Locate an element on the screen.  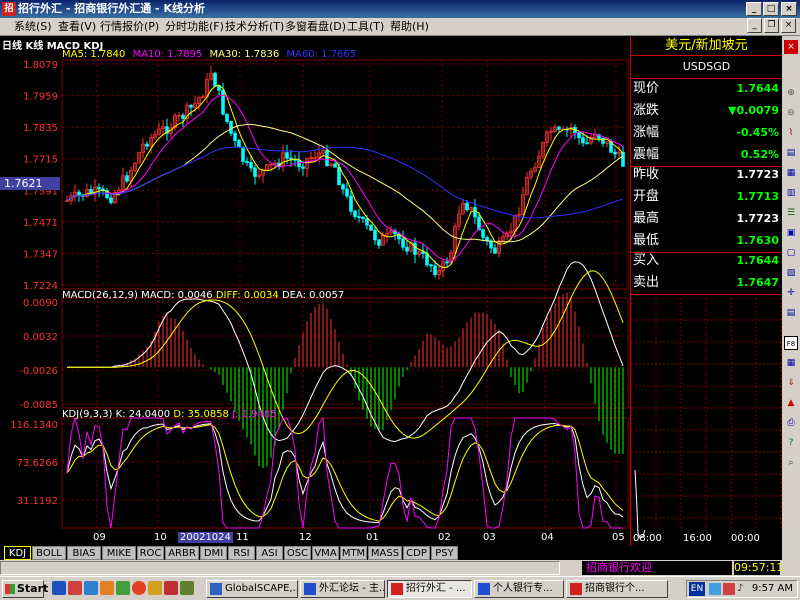
mdi-close-button: × is located at coordinates (788, 25).